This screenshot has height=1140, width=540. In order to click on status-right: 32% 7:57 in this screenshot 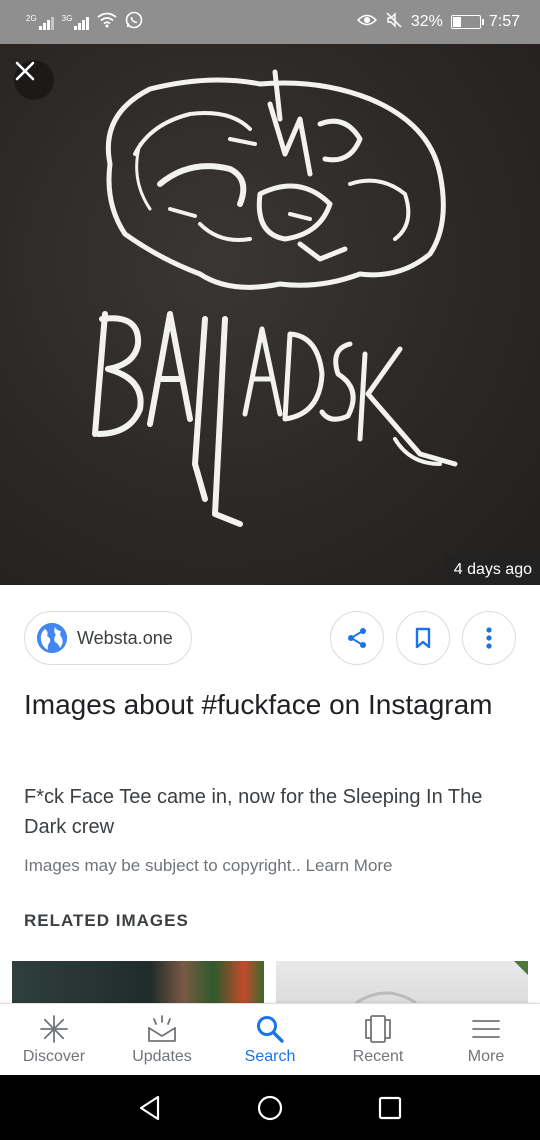, I will do `click(438, 22)`.